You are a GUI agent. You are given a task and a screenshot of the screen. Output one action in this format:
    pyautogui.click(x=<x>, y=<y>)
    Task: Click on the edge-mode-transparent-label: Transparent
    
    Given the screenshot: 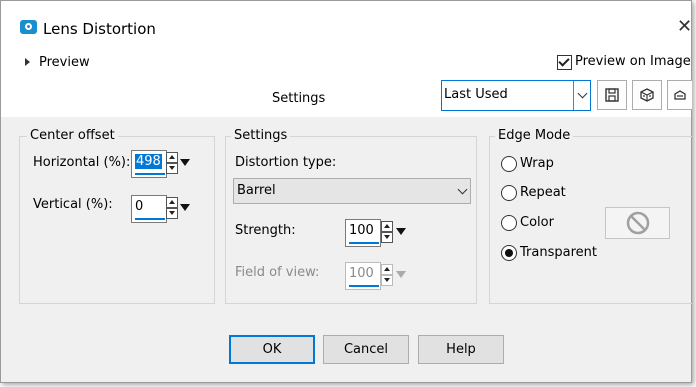 What is the action you would take?
    pyautogui.click(x=558, y=252)
    